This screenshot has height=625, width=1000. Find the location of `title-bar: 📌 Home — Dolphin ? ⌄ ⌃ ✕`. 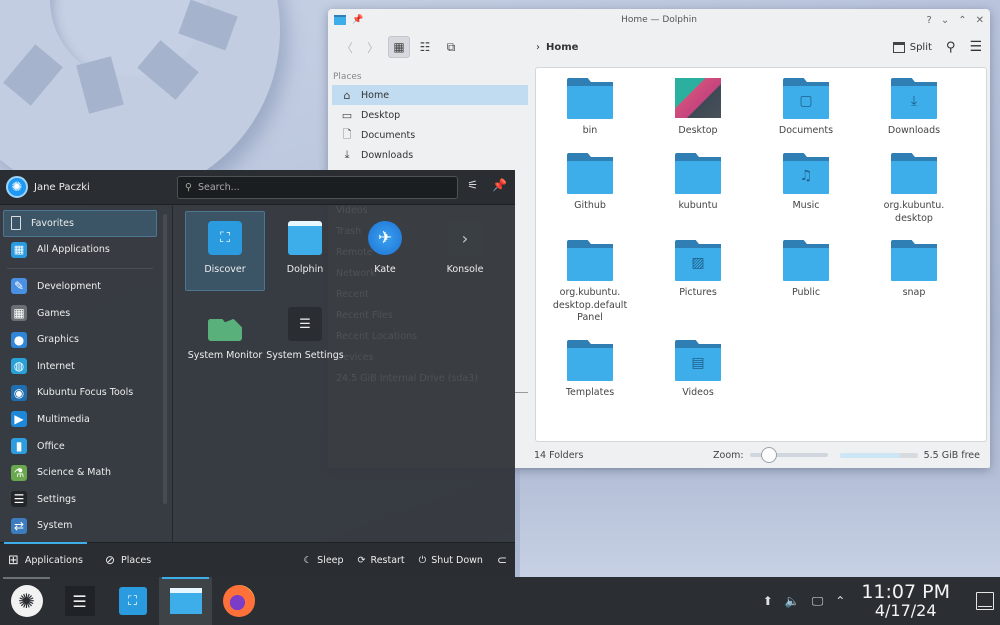

title-bar: 📌 Home — Dolphin ? ⌄ ⌃ ✕ is located at coordinates (659, 20).